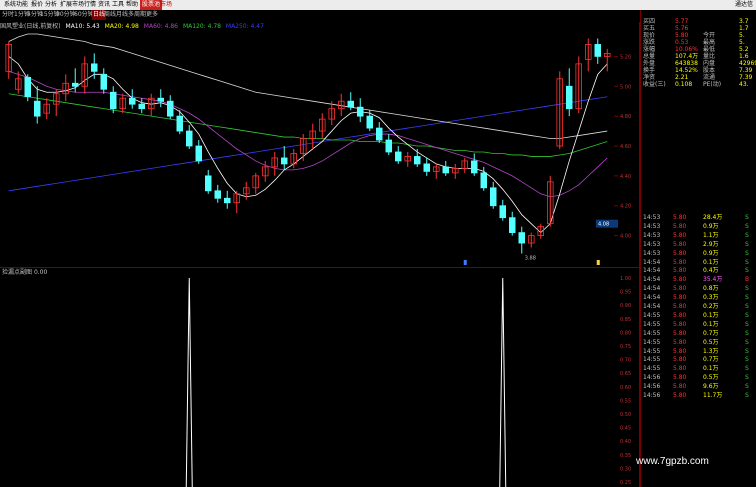 The height and width of the screenshot is (487, 756). I want to click on quote-row: 净资 2.21 流通 7.39, so click(698, 77).